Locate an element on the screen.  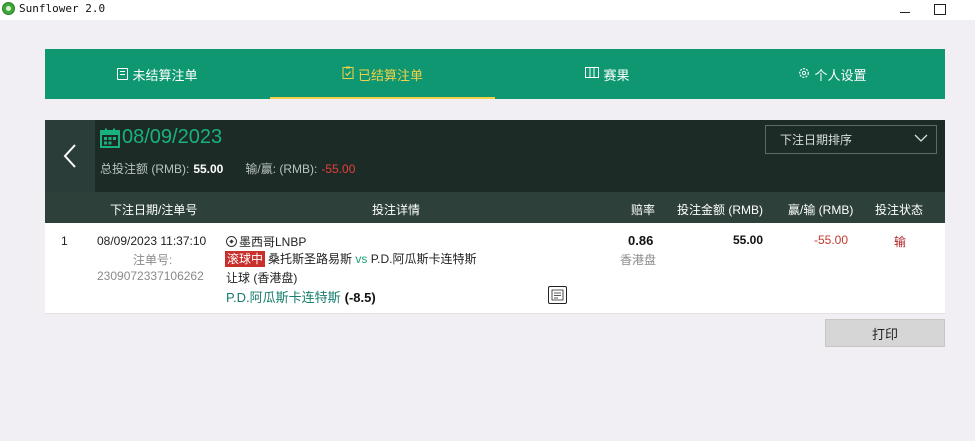
vs-label: vs is located at coordinates (361, 259).